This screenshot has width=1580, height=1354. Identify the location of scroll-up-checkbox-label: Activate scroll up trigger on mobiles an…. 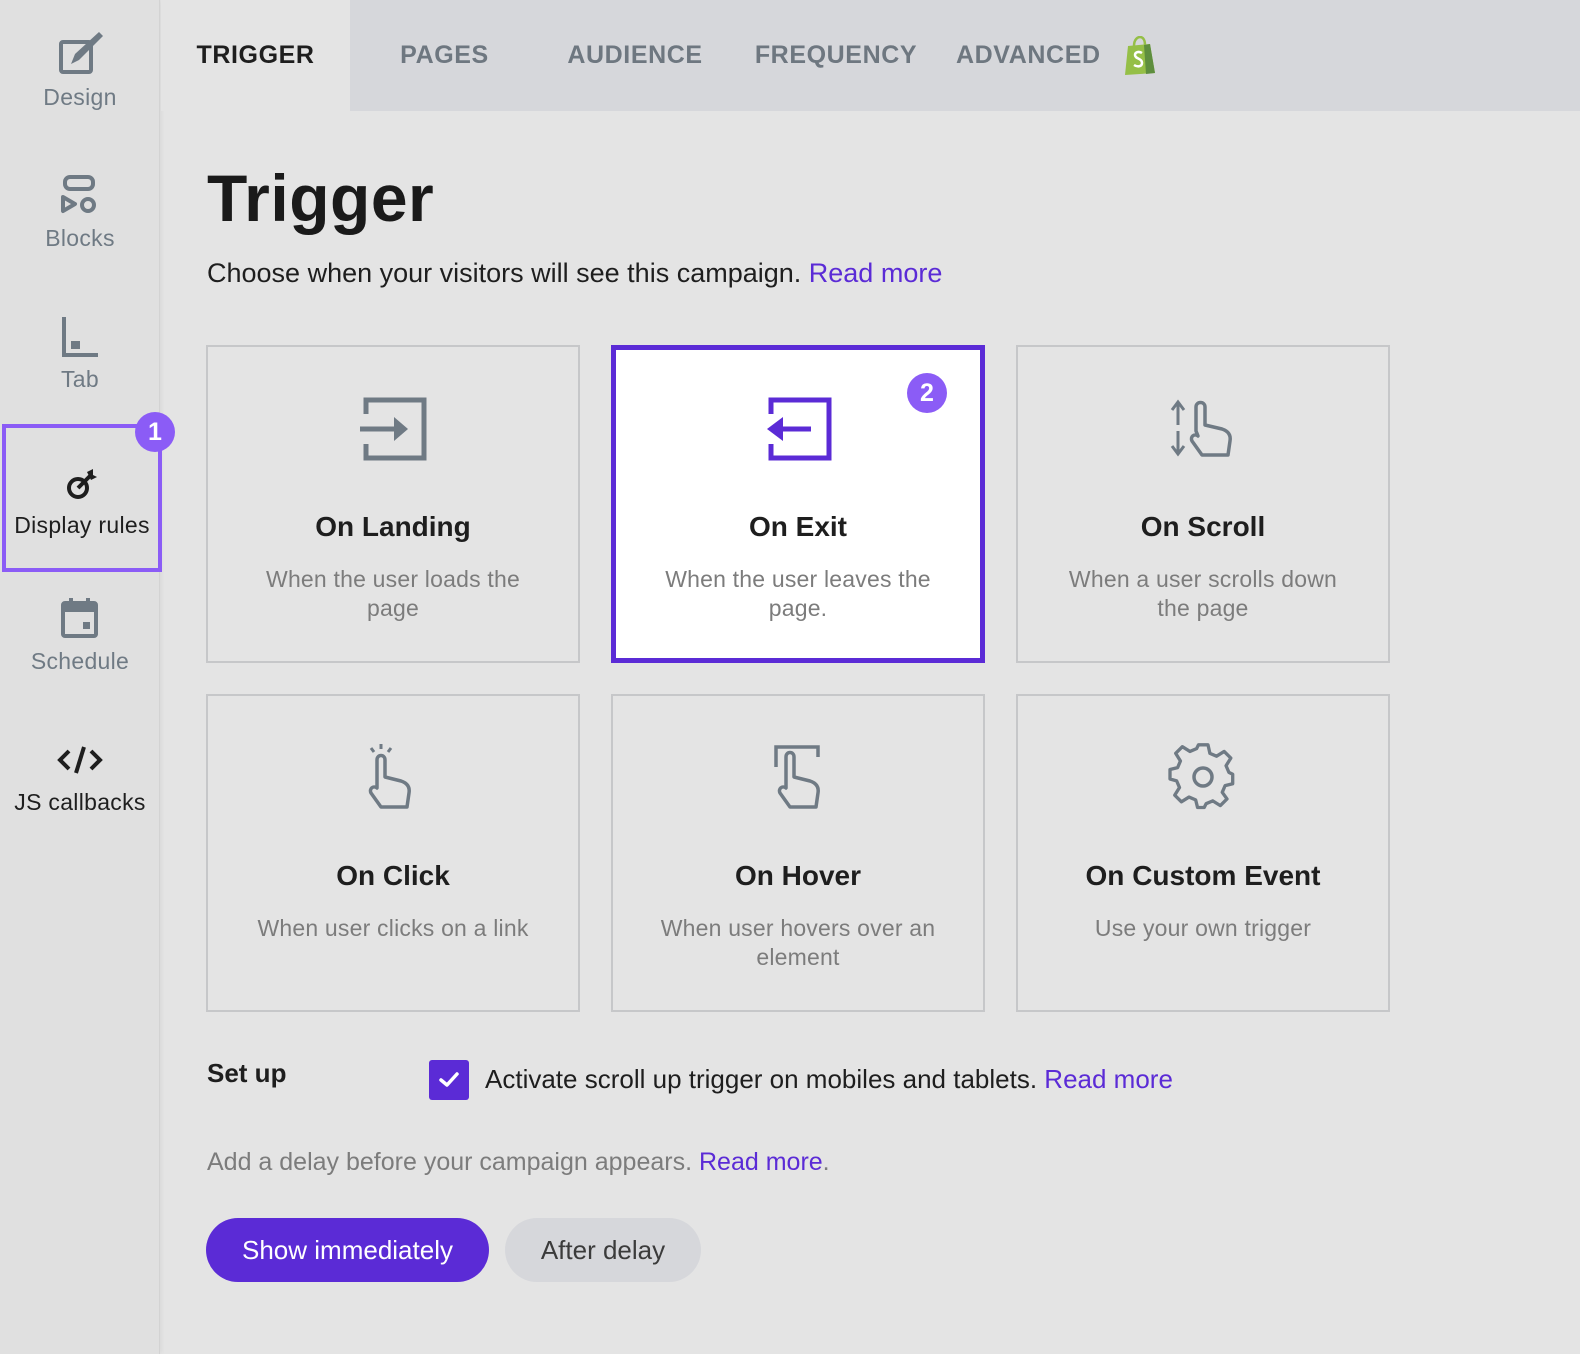
(829, 1079).